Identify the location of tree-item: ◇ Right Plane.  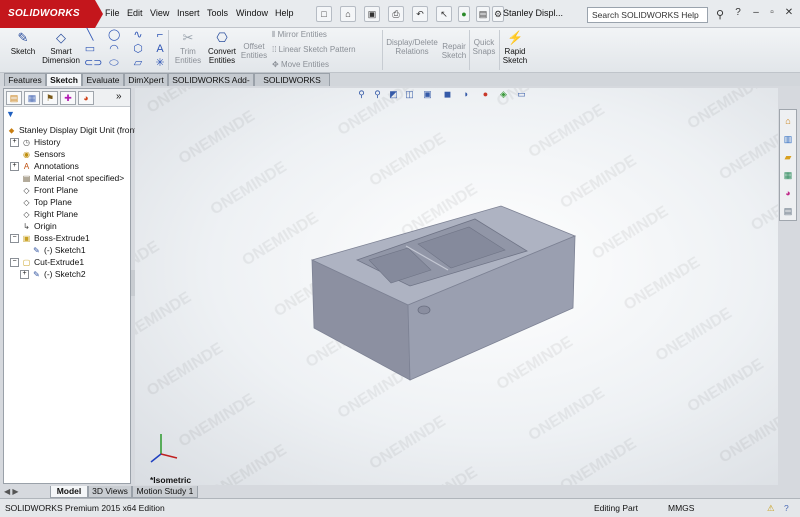
(68, 214).